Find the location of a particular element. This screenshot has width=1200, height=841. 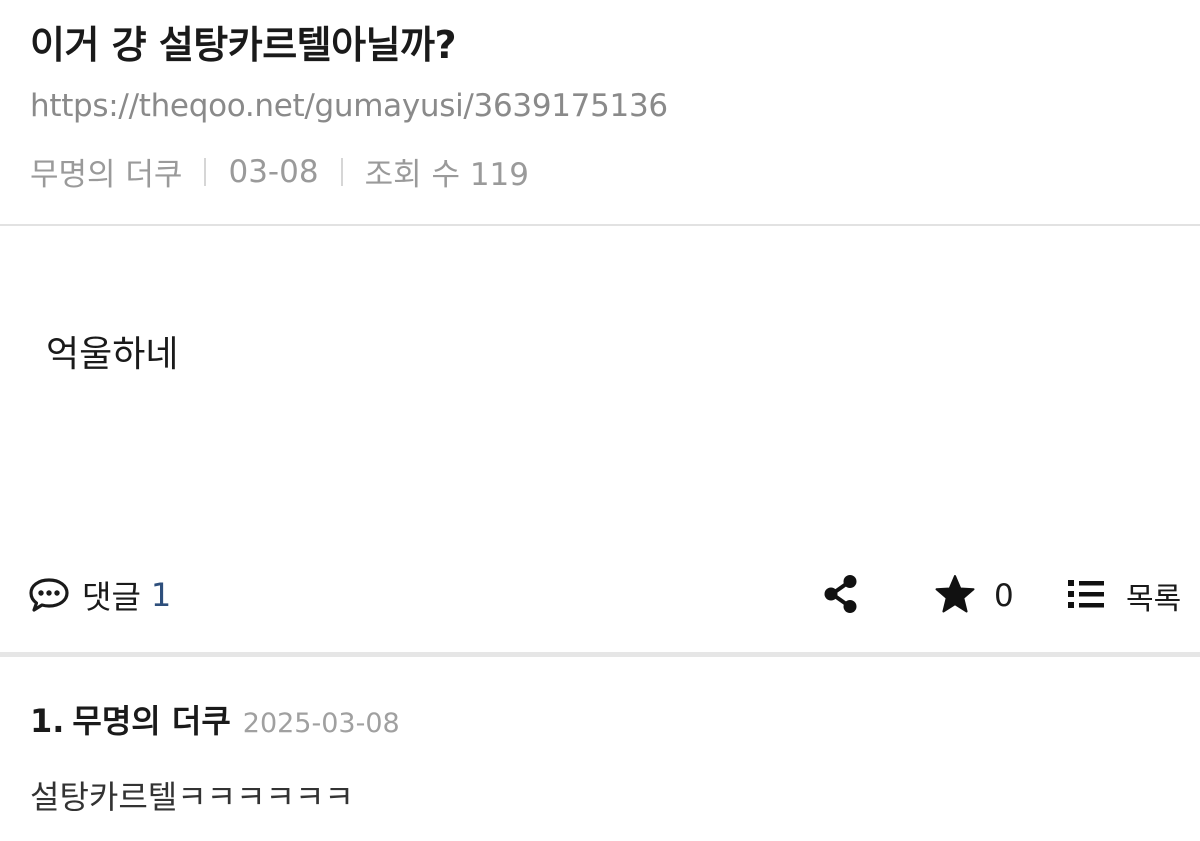

comment-header: 1. 무명의 더쿠 2025-03-08 is located at coordinates (600, 719).